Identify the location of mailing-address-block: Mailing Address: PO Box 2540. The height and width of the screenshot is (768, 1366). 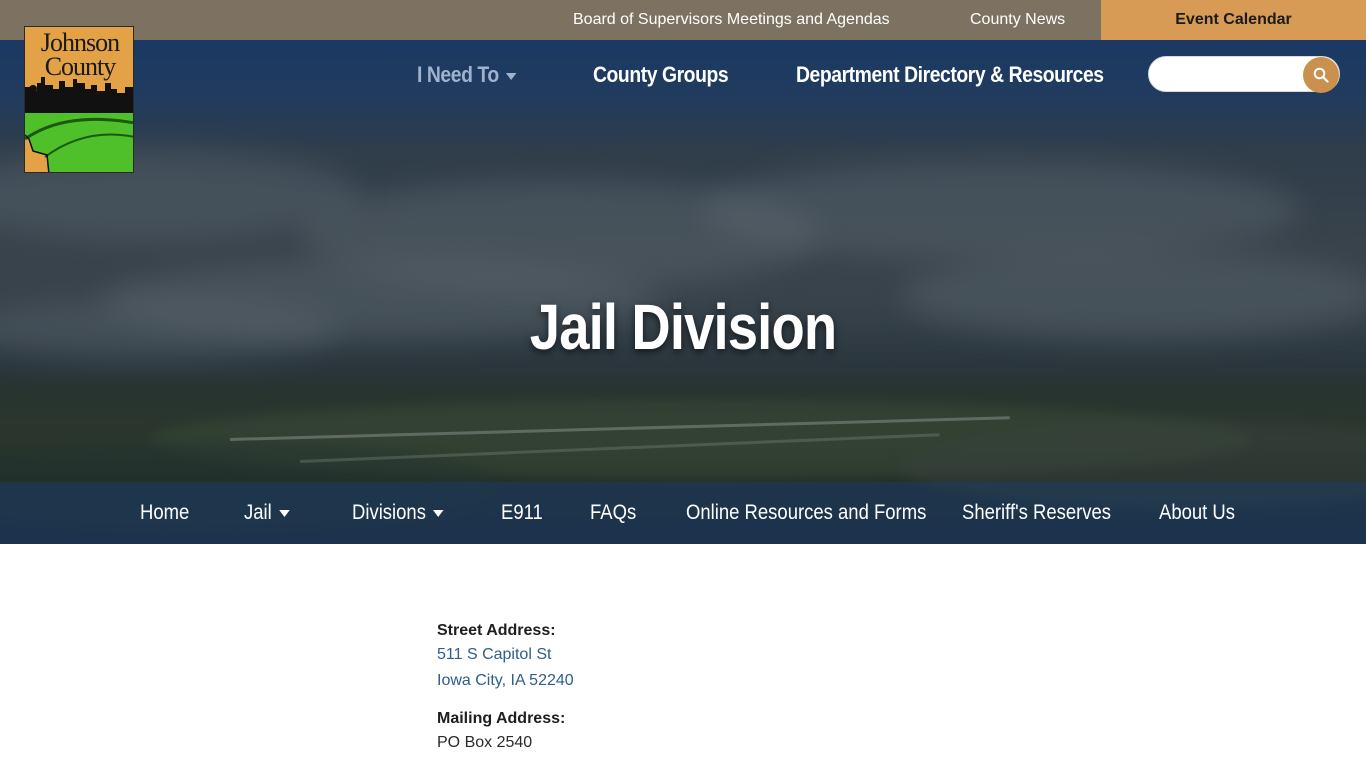
(687, 732).